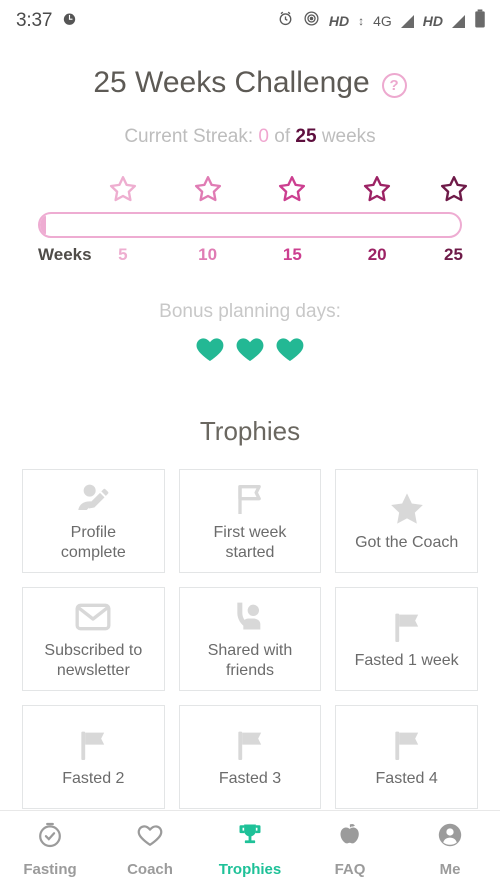  I want to click on nav-item-coach: Coach, so click(150, 849).